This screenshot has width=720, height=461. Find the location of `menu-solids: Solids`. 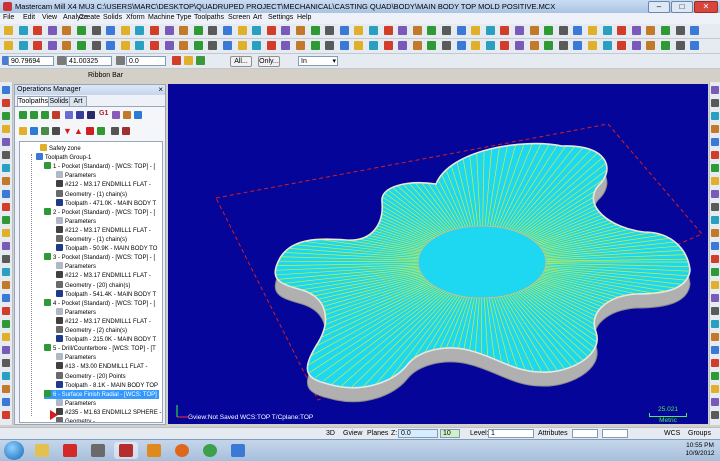

menu-solids: Solids is located at coordinates (112, 17).